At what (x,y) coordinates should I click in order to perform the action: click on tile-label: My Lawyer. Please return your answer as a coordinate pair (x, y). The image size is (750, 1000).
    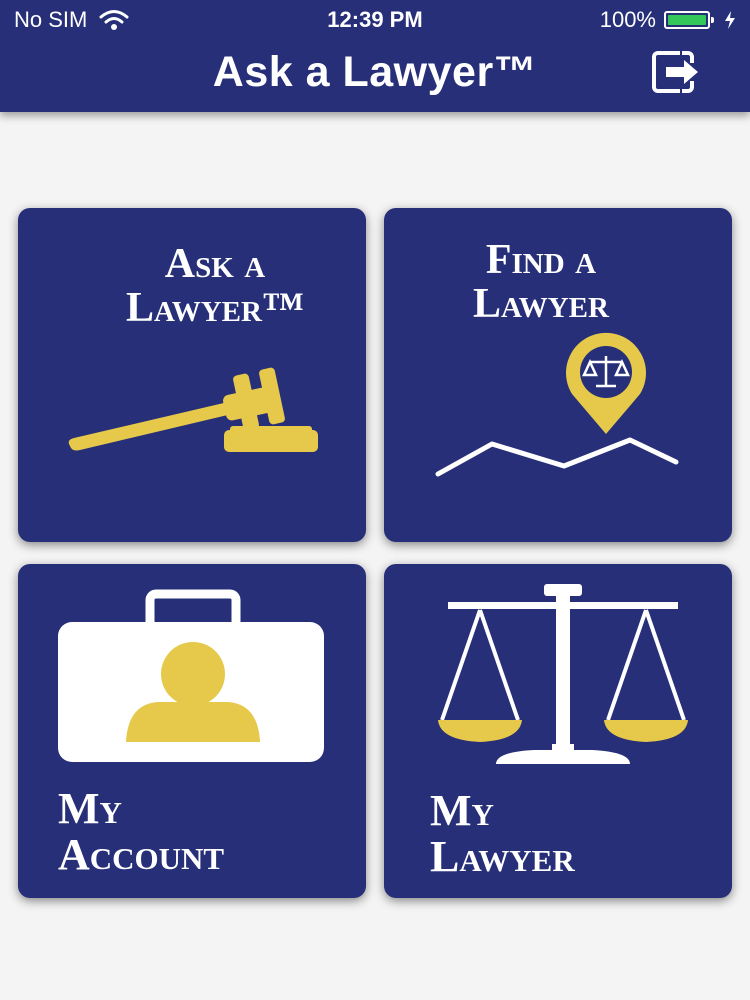
    Looking at the image, I should click on (502, 834).